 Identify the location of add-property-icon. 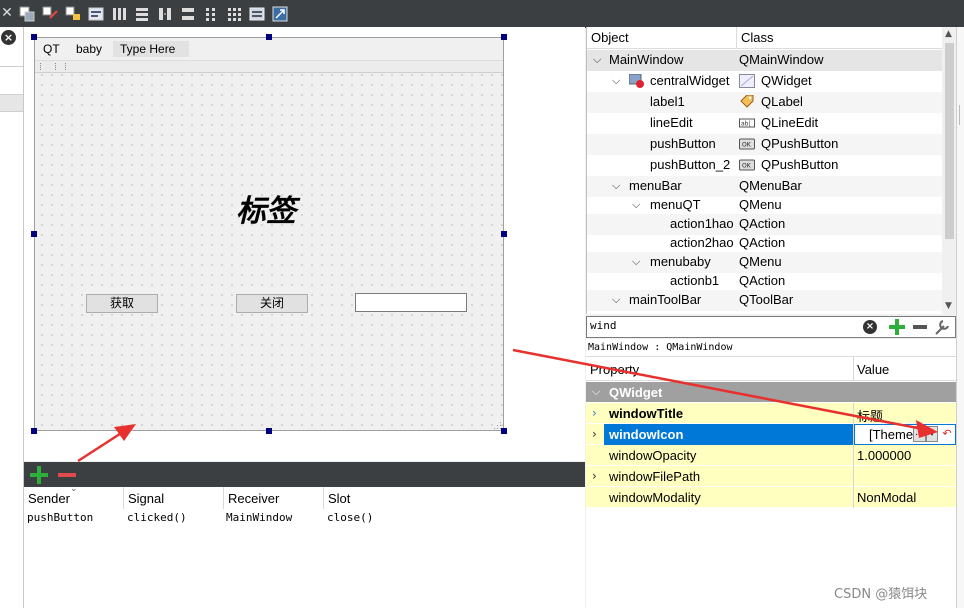
(897, 327).